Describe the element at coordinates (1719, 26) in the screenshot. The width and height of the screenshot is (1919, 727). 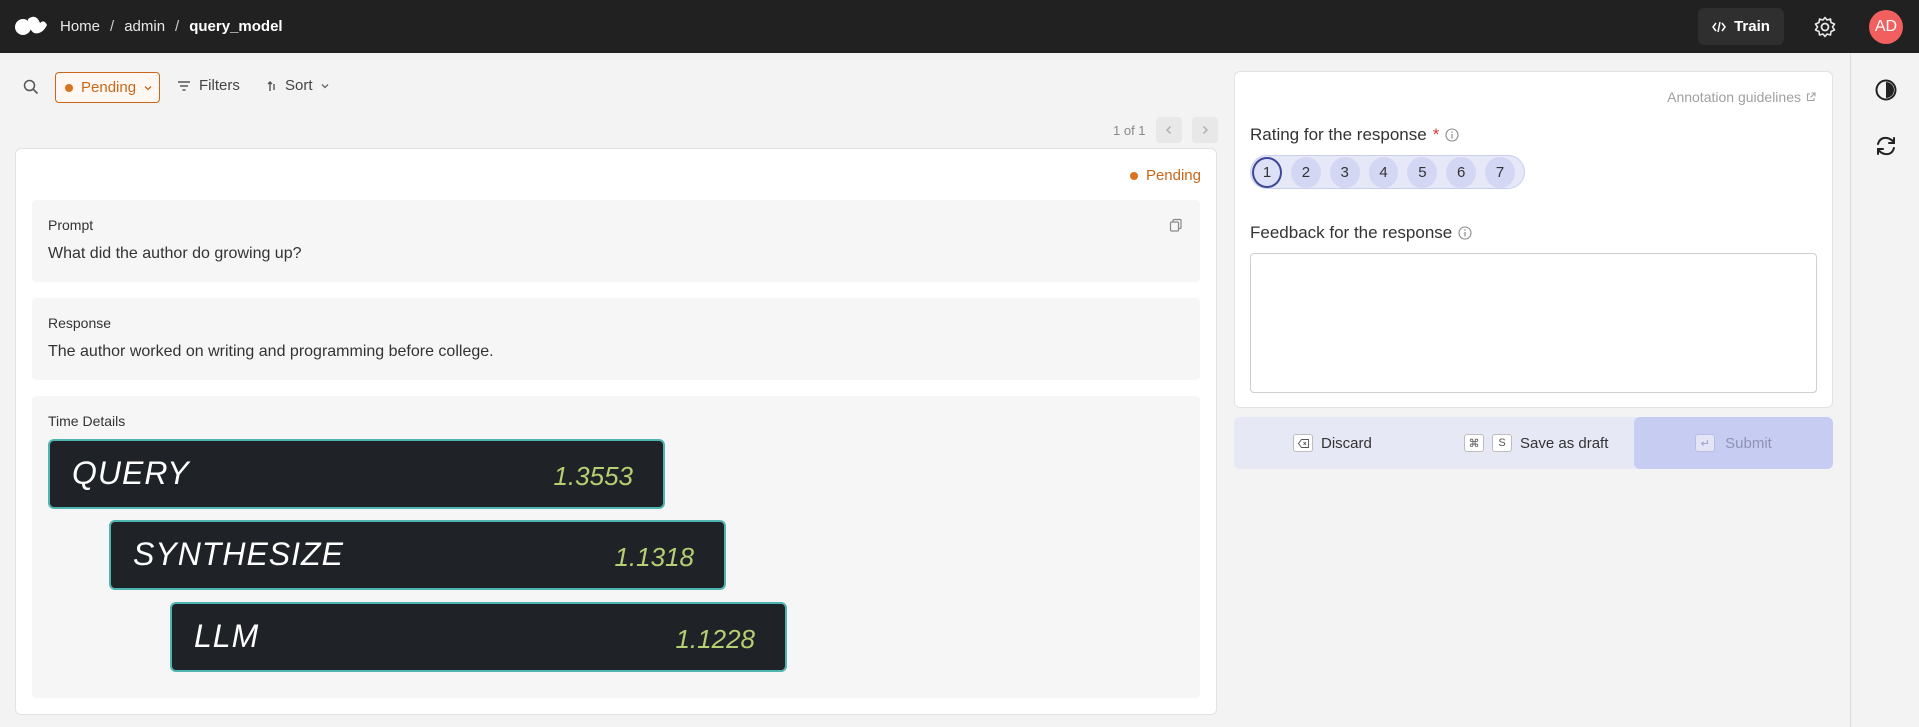
I see `code-icon` at that location.